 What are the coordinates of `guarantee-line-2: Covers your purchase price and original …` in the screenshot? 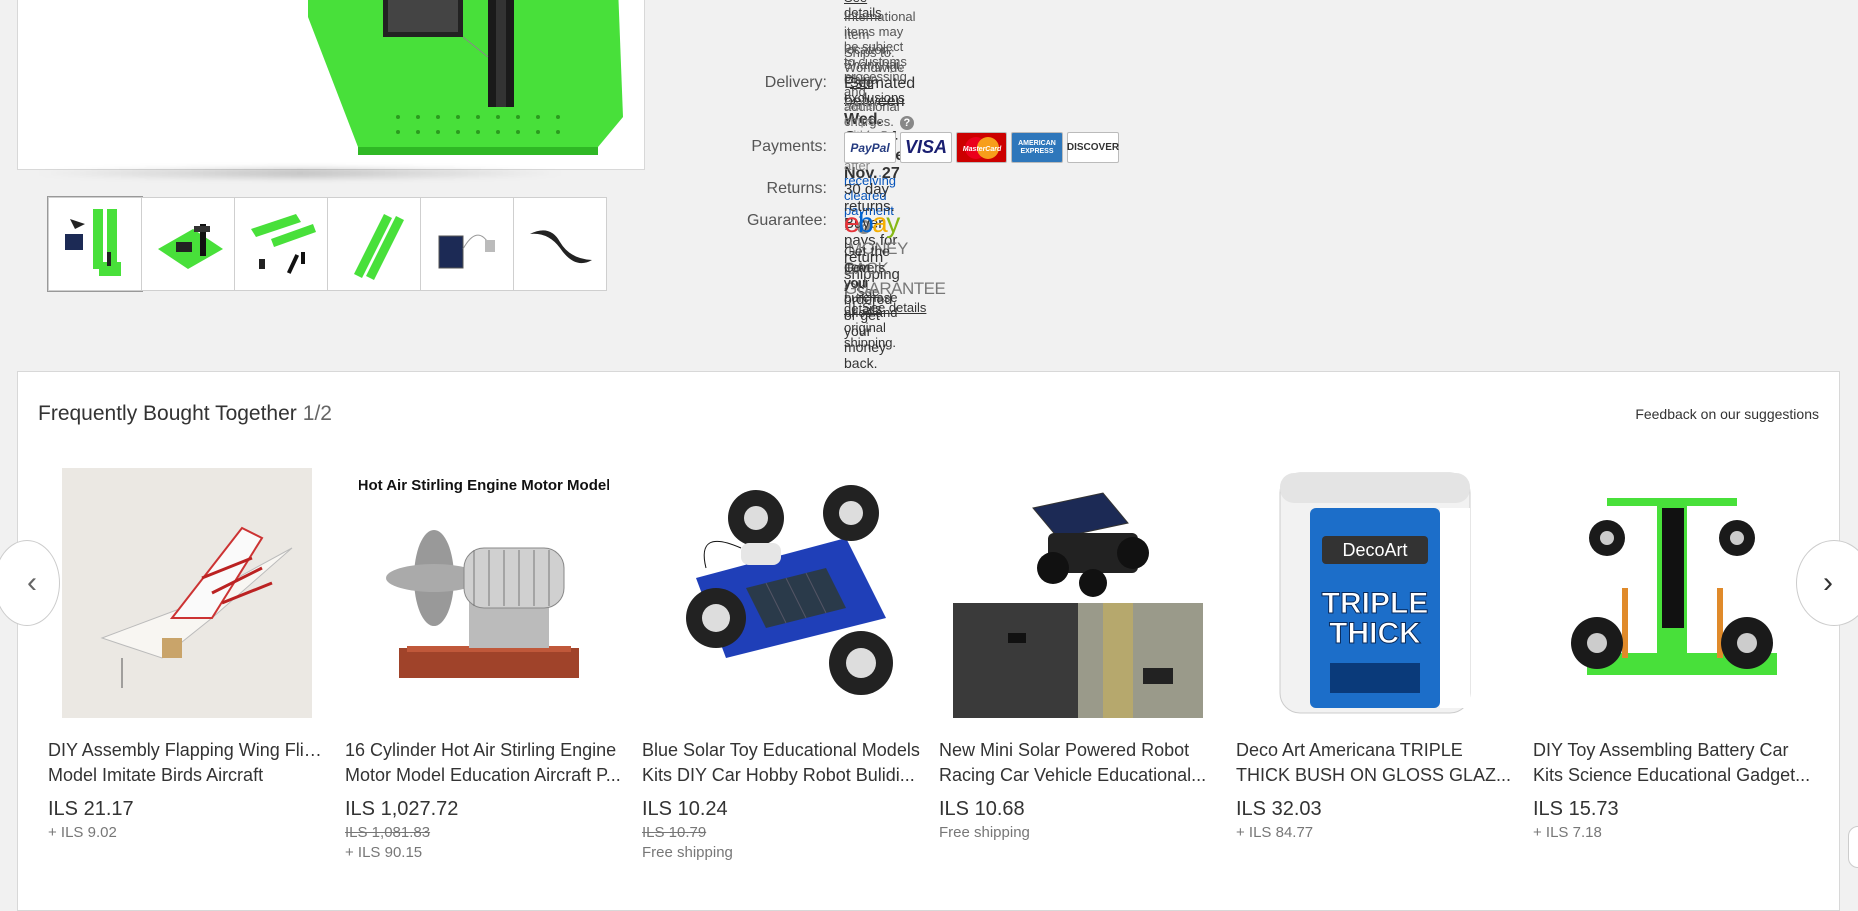 It's located at (871, 305).